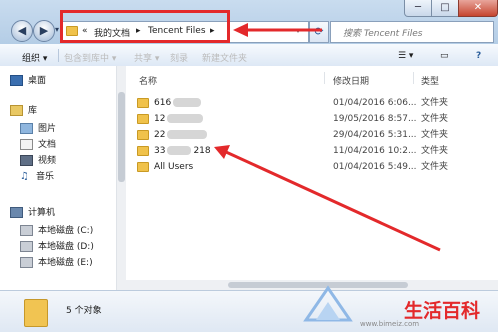  Describe the element at coordinates (390, 324) in the screenshot. I see `watermark-url: www.bimeiz.com` at that location.